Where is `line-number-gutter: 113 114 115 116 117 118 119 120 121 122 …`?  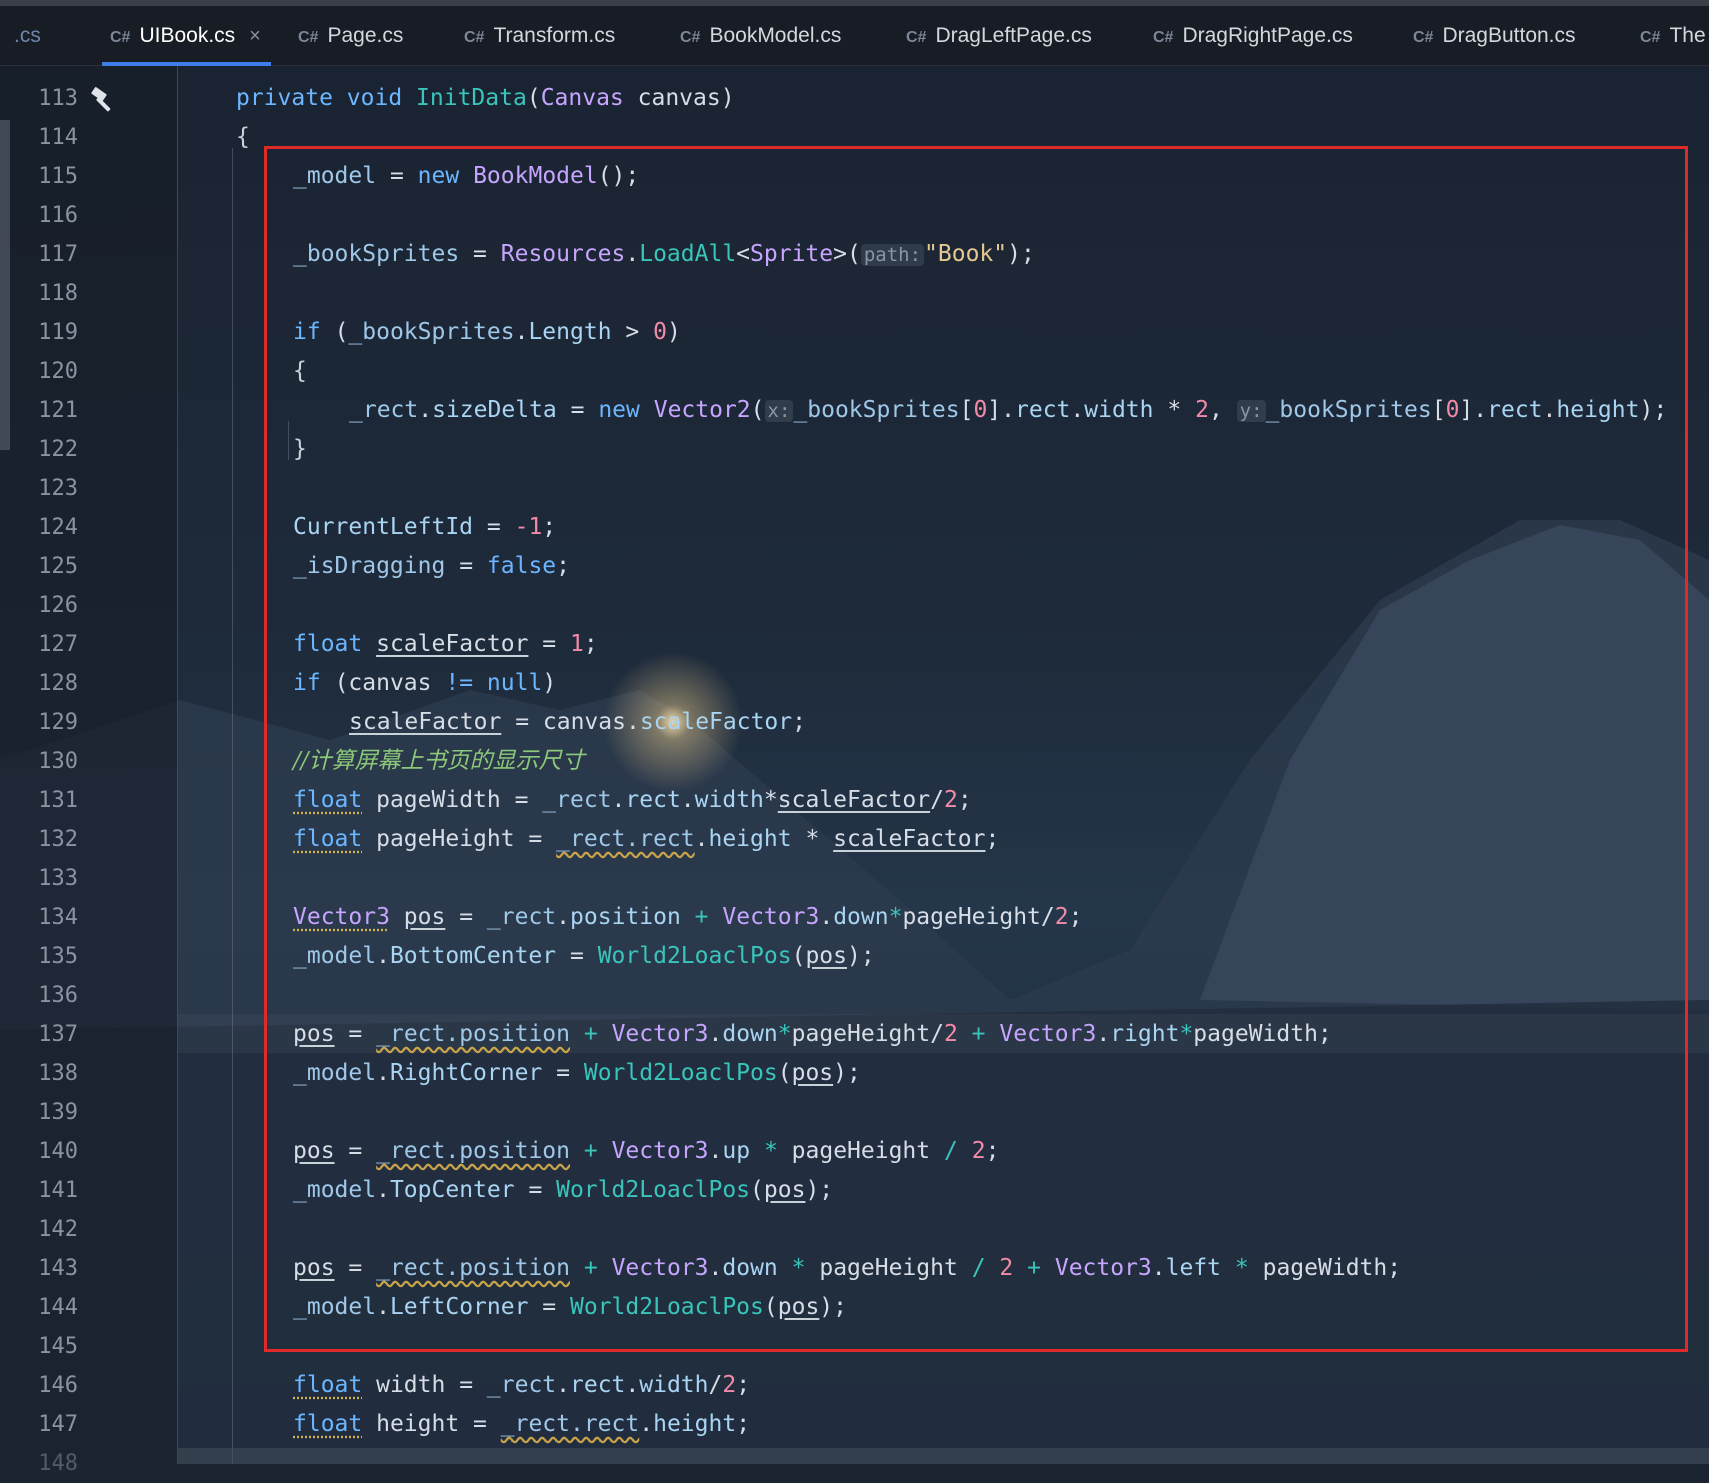
line-number-gutter: 113 114 115 116 117 118 119 120 121 122 … is located at coordinates (89, 765).